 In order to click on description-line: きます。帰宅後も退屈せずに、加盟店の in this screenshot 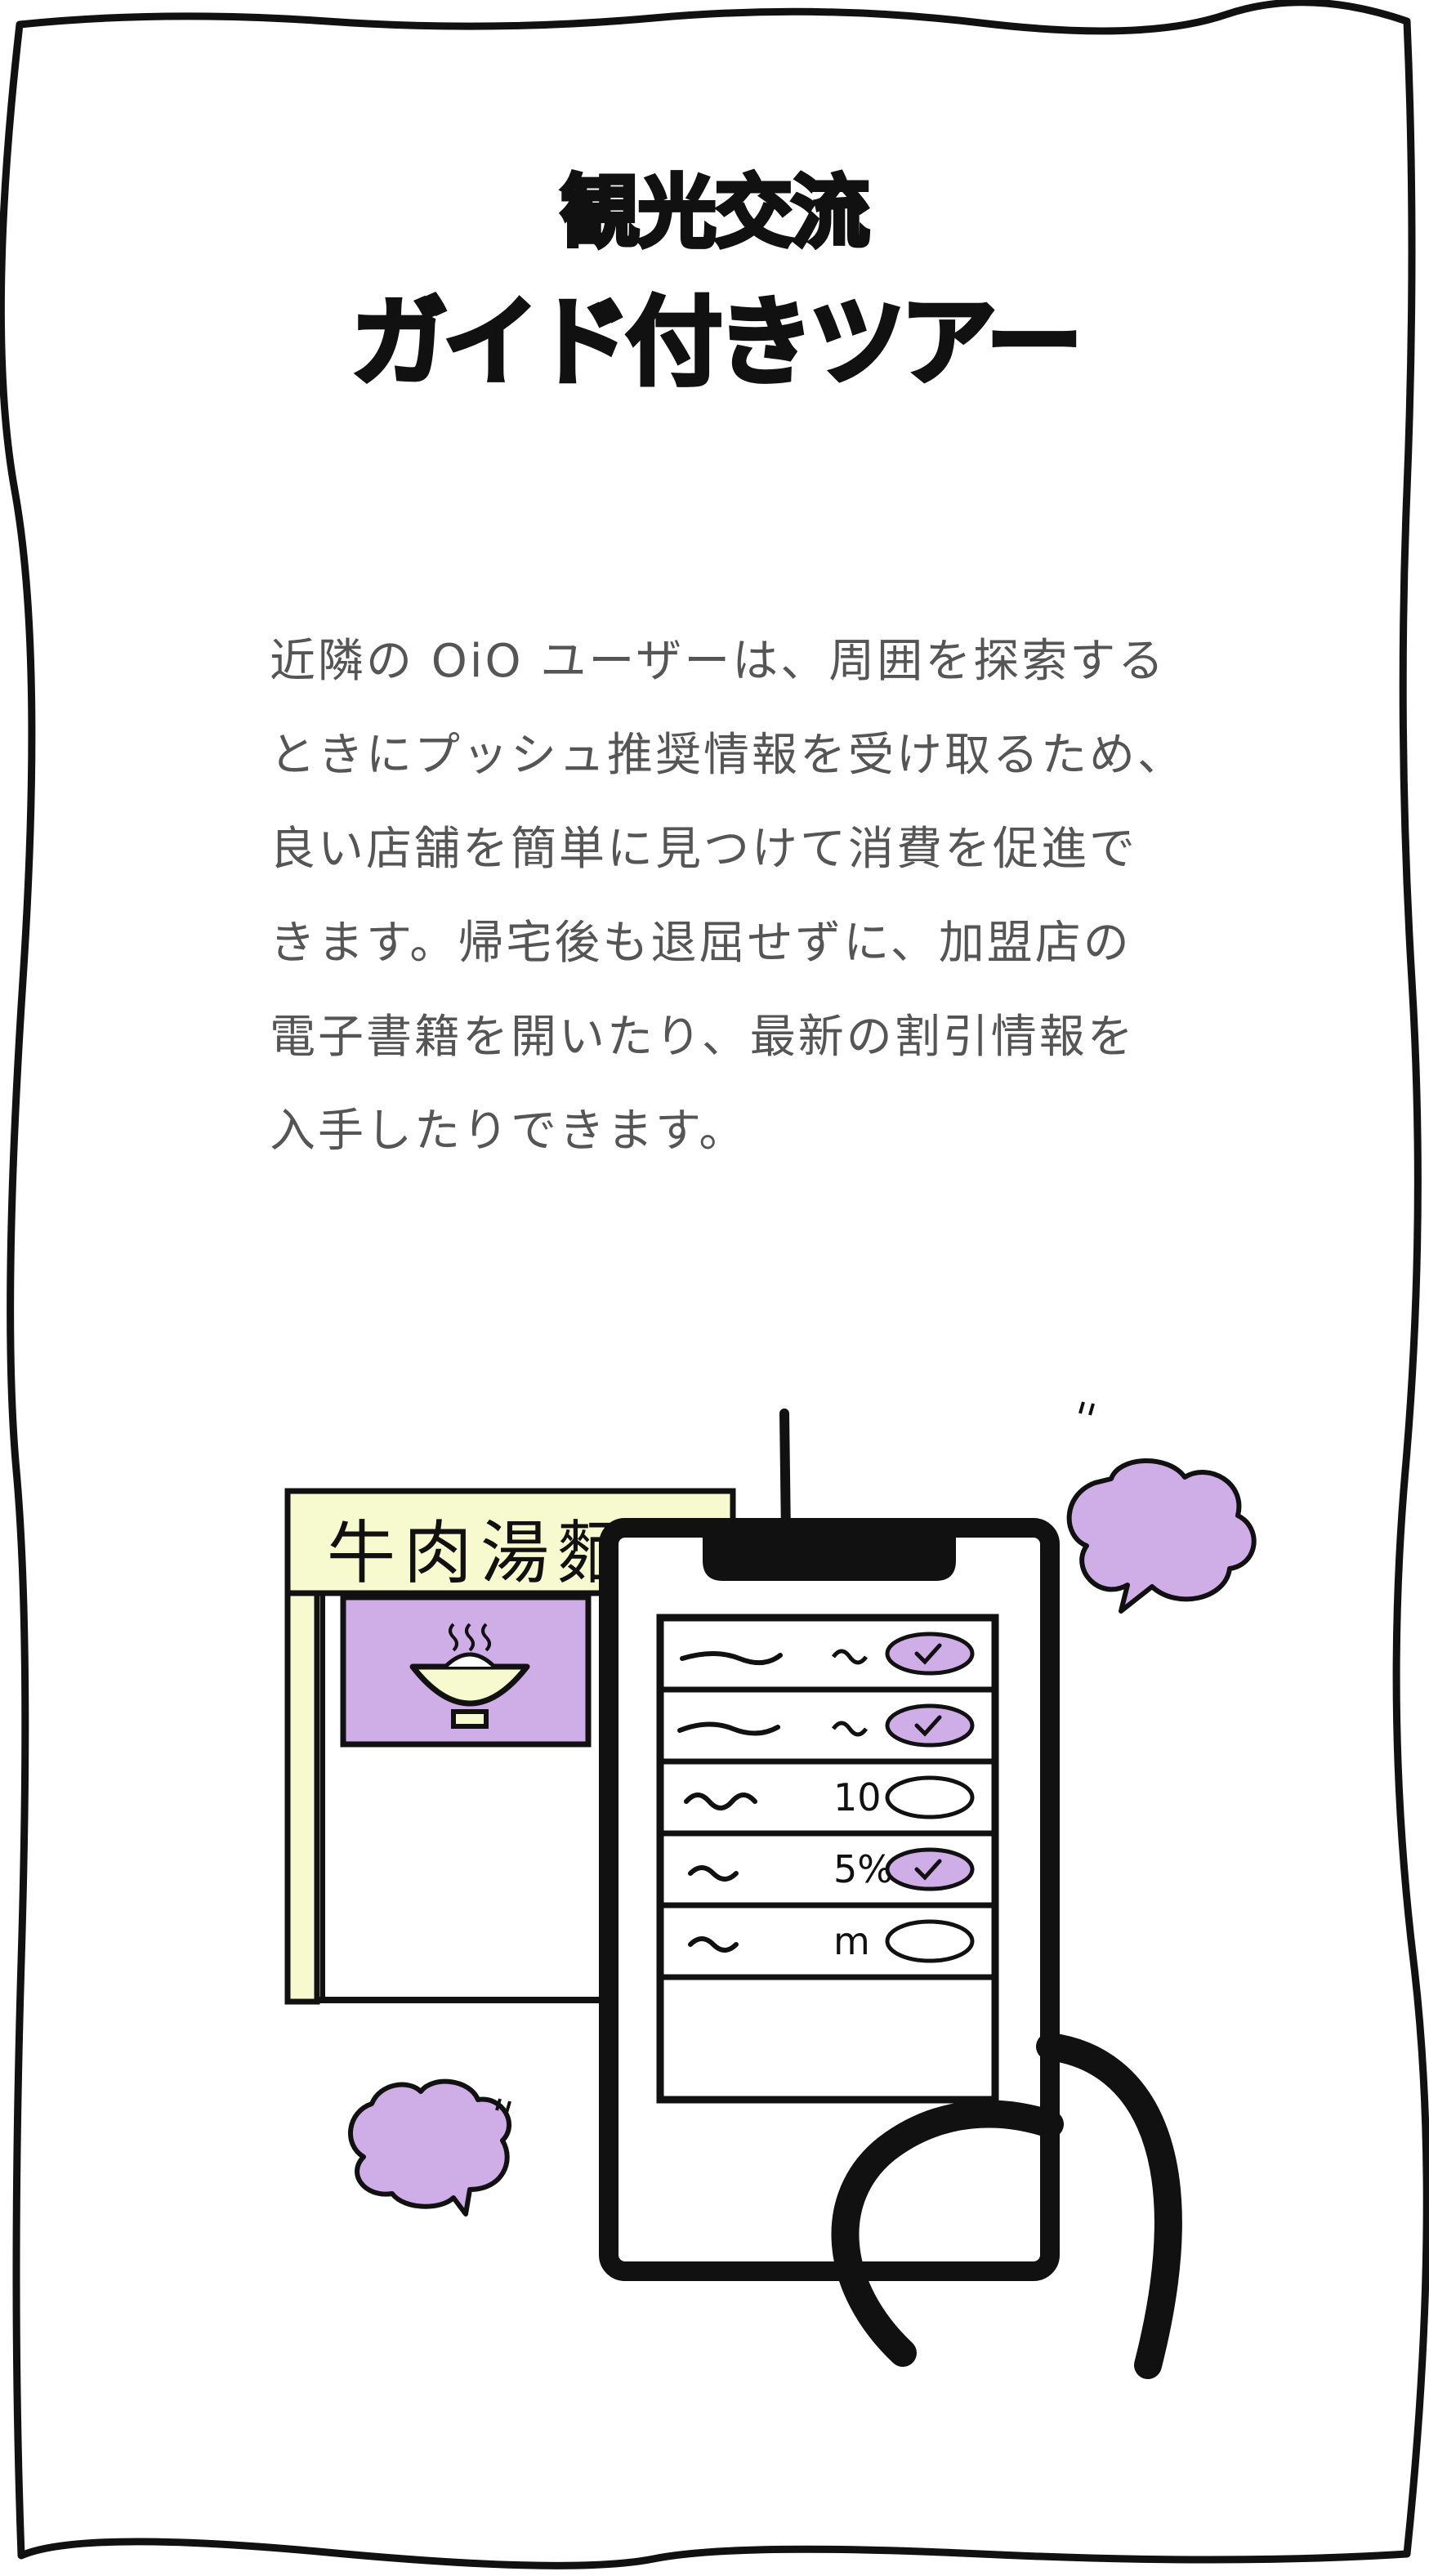, I will do `click(701, 944)`.